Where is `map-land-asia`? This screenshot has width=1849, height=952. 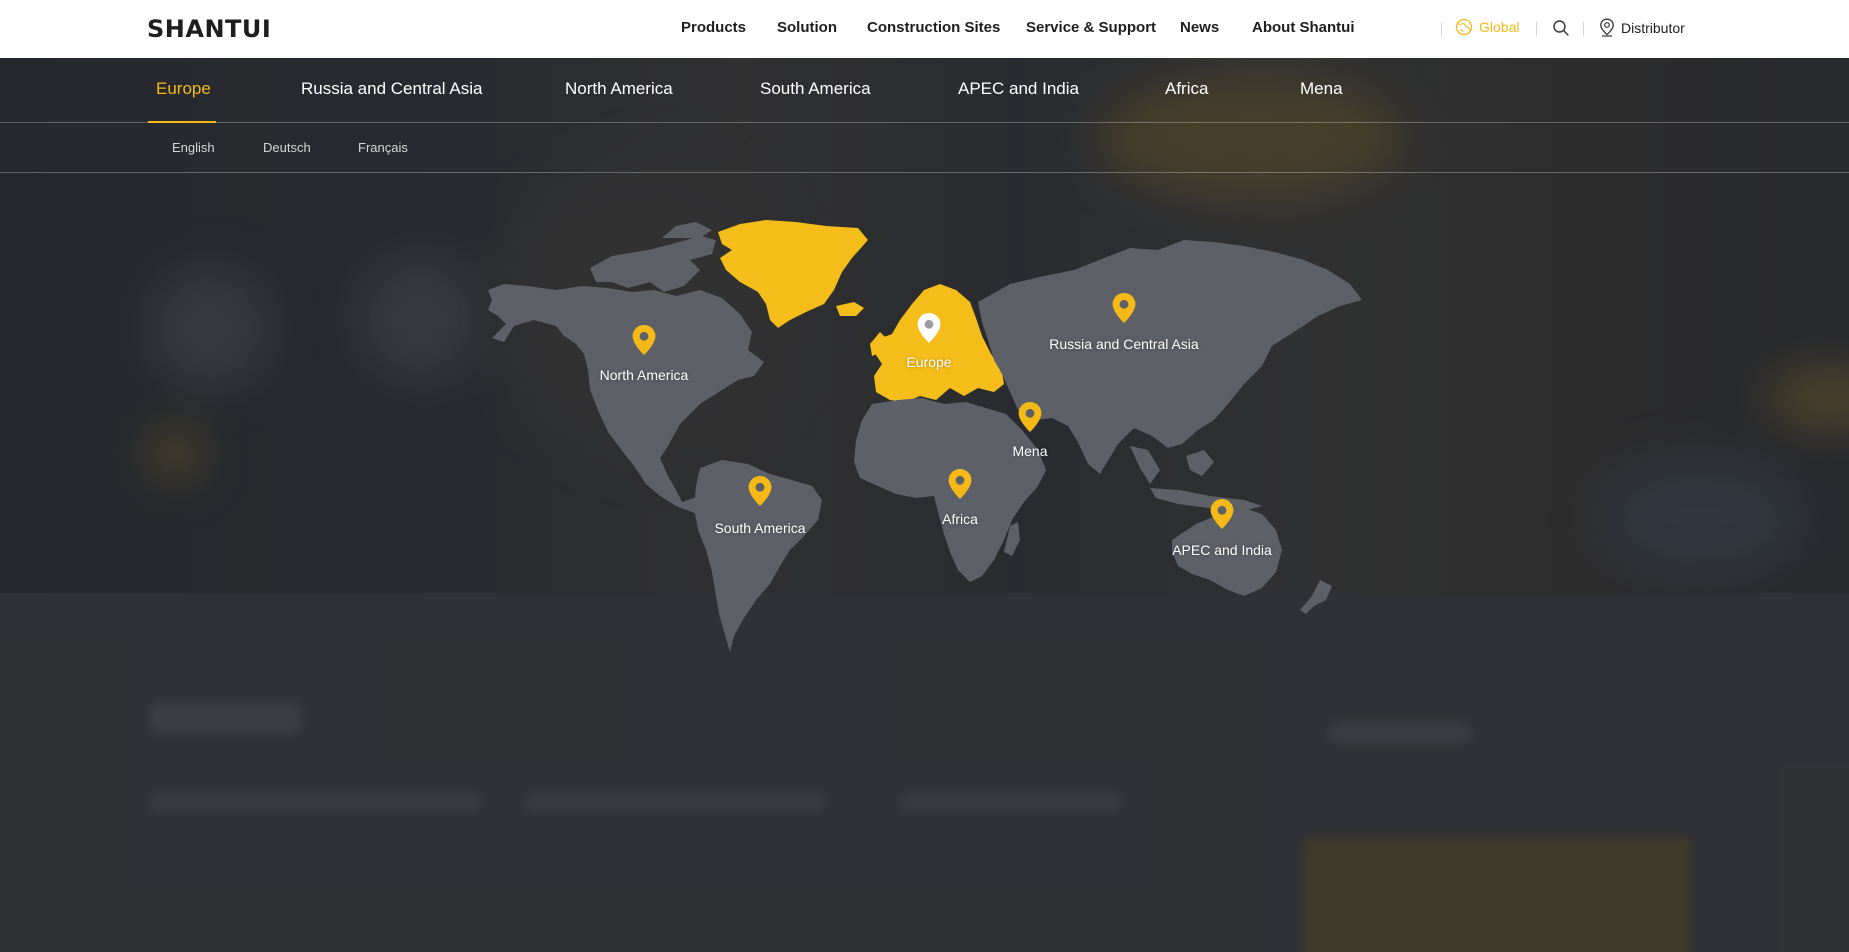
map-land-asia is located at coordinates (1170, 357).